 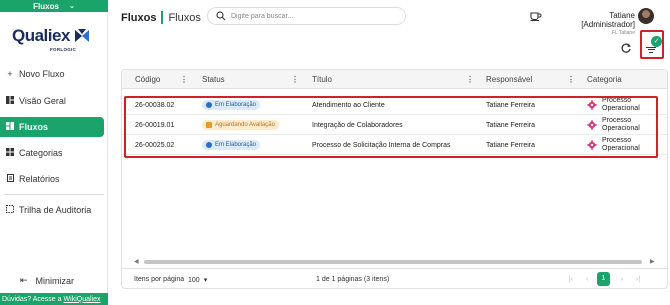 I want to click on module-label: Fluxos, so click(x=46, y=6).